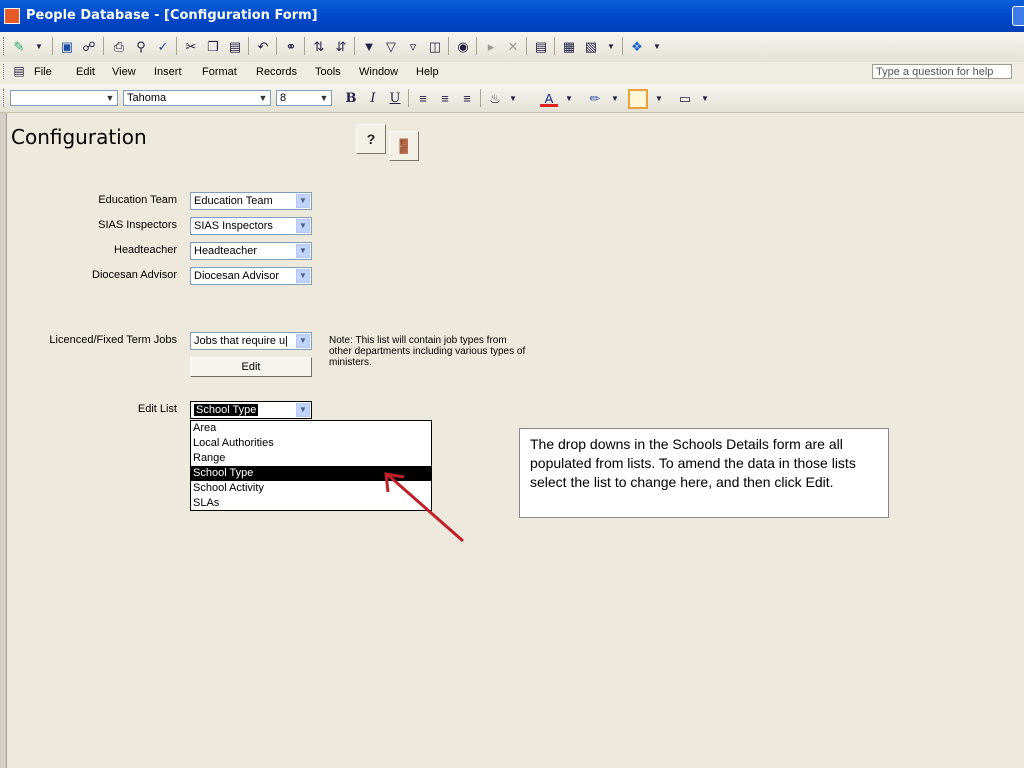 The image size is (1024, 768). I want to click on menu-format: Format, so click(219, 72).